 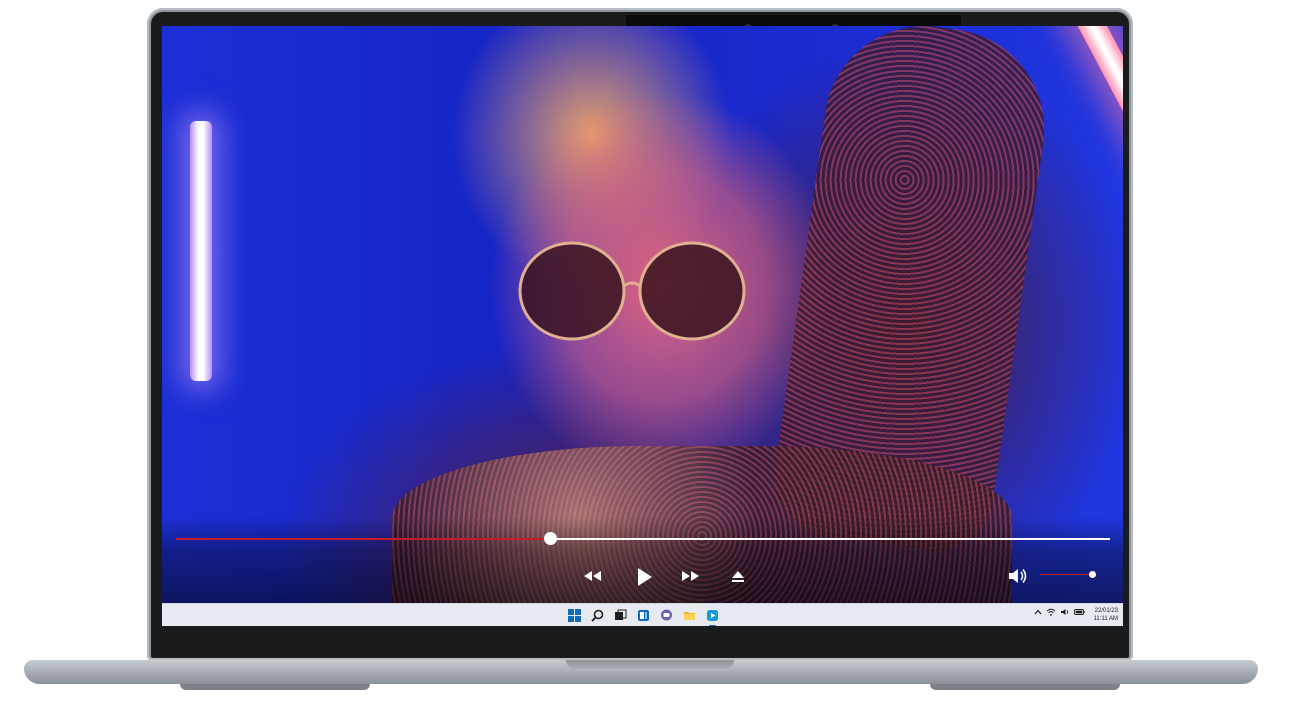 What do you see at coordinates (650, 664) in the screenshot?
I see `hinge-lip` at bounding box center [650, 664].